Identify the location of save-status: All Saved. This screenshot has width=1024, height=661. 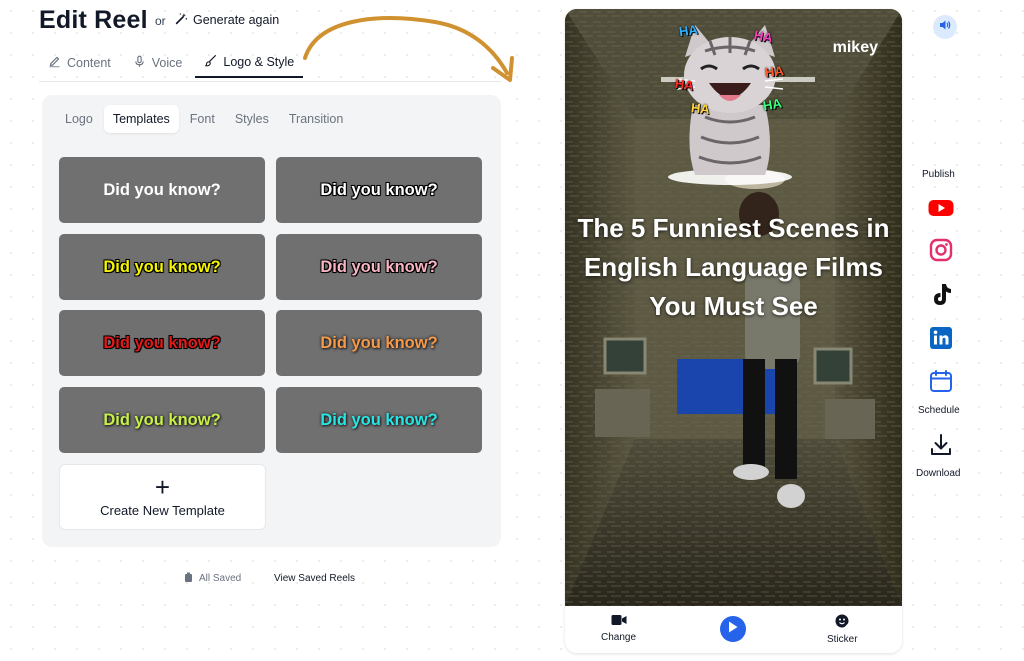
(212, 578).